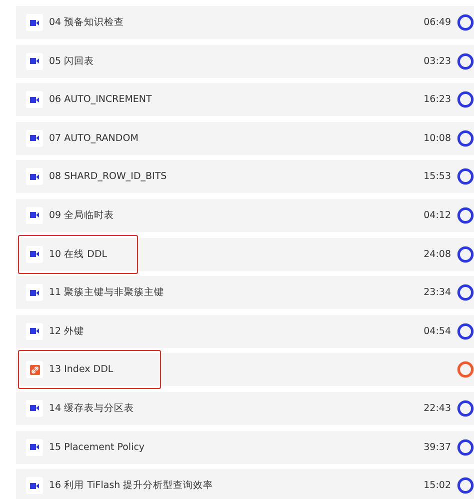 This screenshot has width=474, height=499. What do you see at coordinates (245, 254) in the screenshot?
I see `lesson-row: 10 在线 DDL 24:08` at bounding box center [245, 254].